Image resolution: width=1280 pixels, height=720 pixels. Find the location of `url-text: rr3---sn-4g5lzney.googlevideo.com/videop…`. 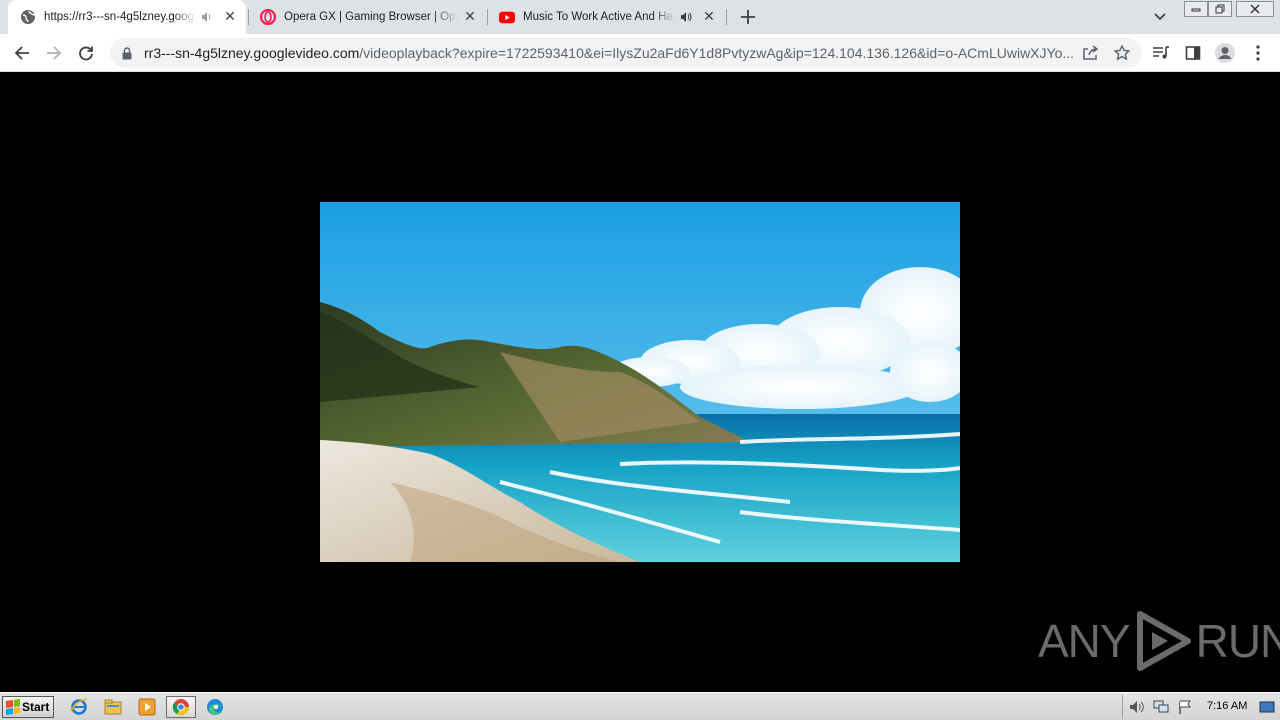

url-text: rr3---sn-4g5lzney.googlevideo.com/videop… is located at coordinates (609, 53).